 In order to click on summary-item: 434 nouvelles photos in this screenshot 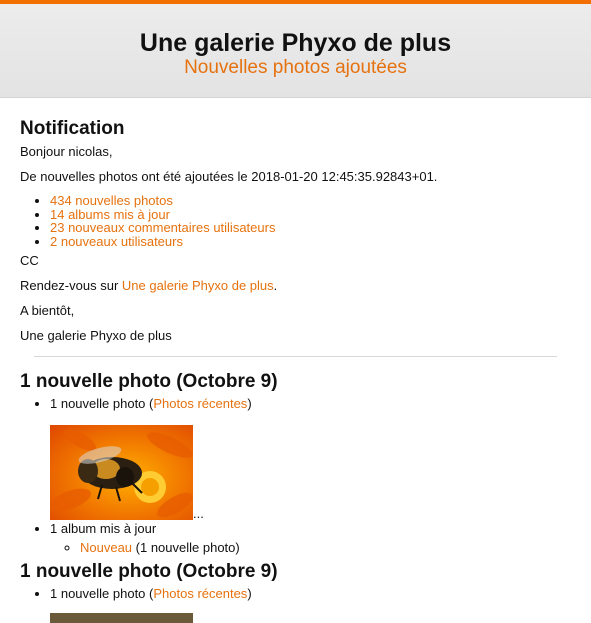, I will do `click(310, 201)`.